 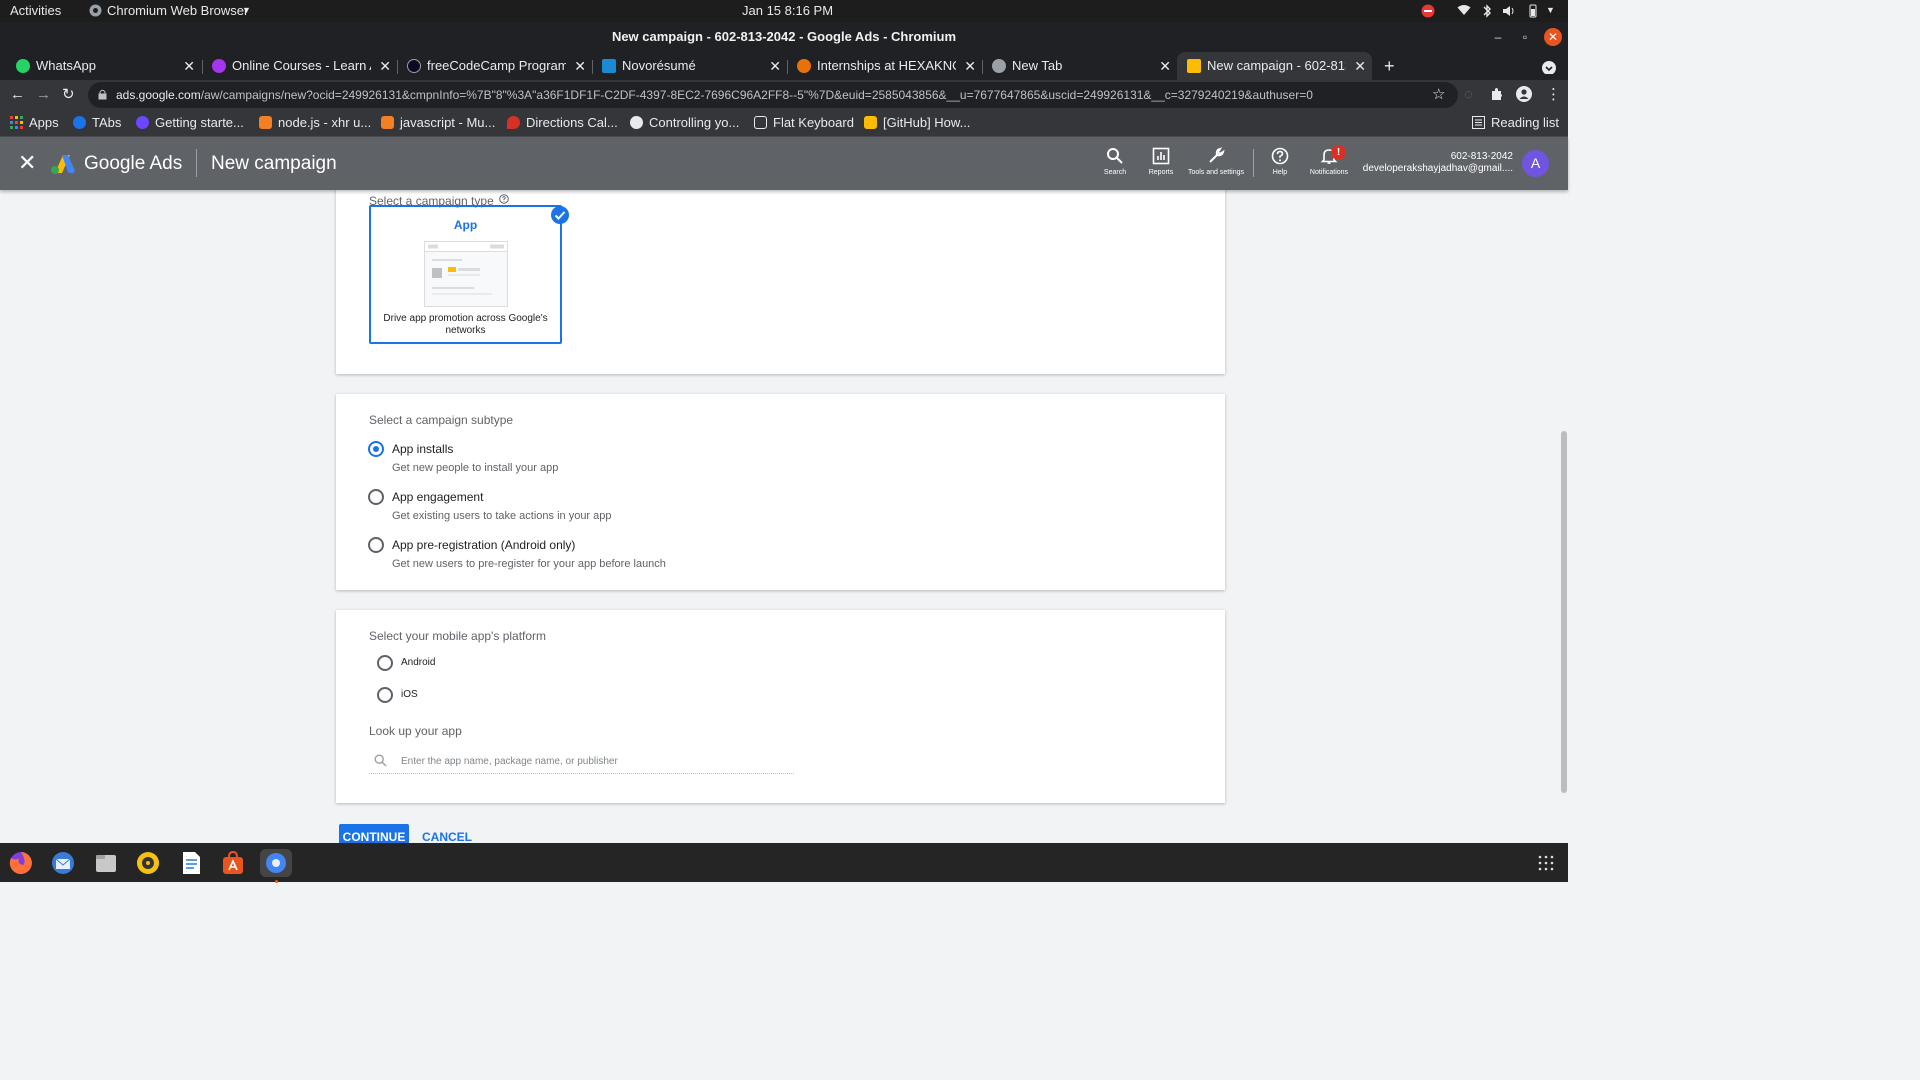 I want to click on globe-icon, so click(x=636, y=122).